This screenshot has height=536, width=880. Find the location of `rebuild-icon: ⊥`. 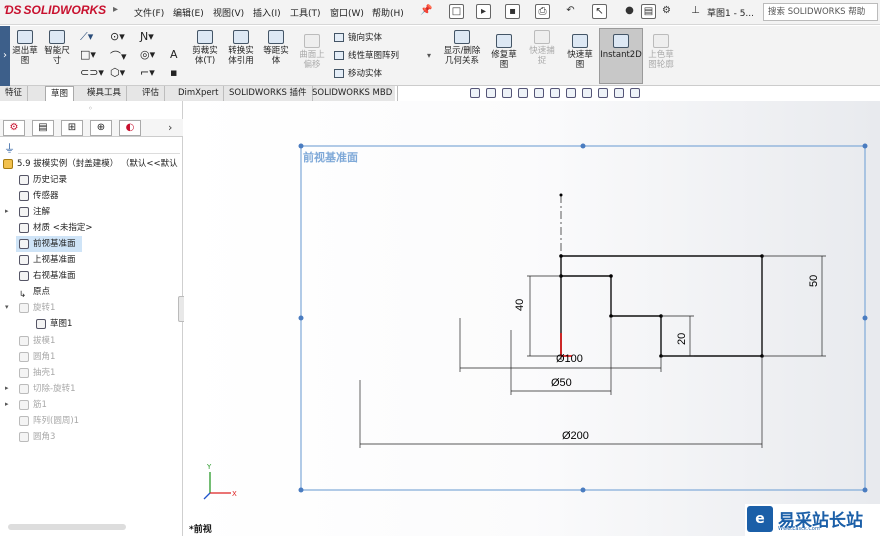

rebuild-icon: ⊥ is located at coordinates (695, 11).